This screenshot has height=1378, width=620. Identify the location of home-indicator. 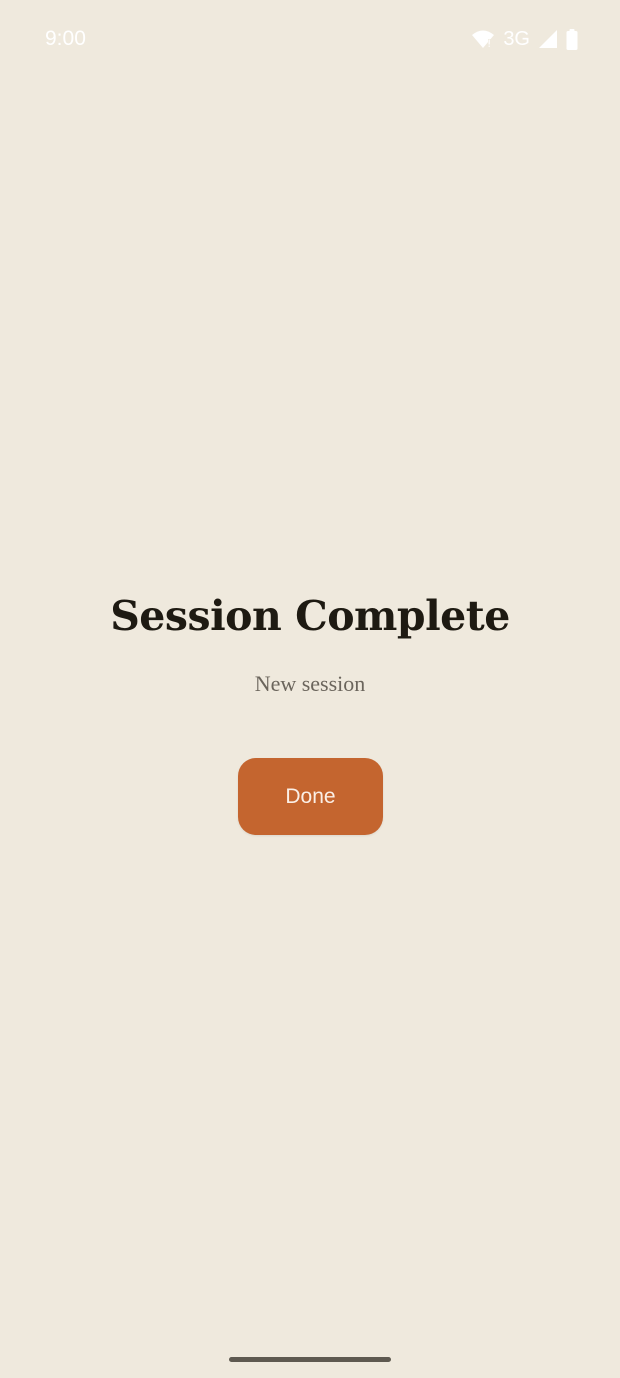
(310, 1359).